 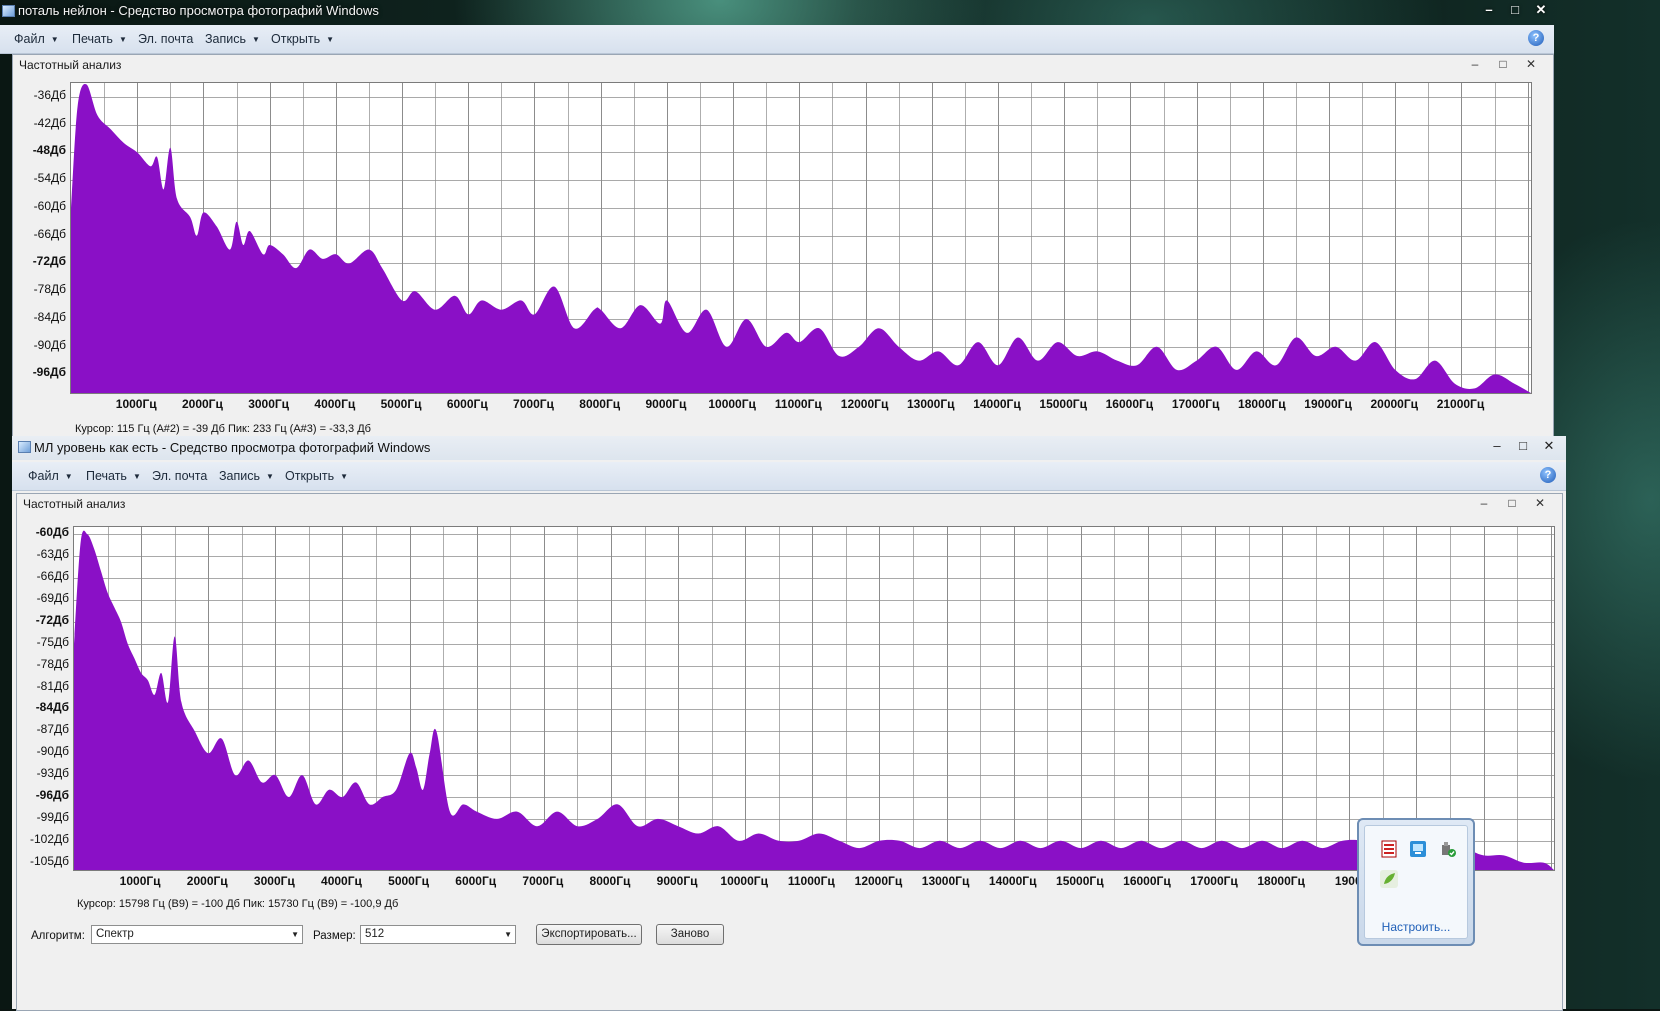 I want to click on x-tick-label: 18000Гц, so click(x=1262, y=404).